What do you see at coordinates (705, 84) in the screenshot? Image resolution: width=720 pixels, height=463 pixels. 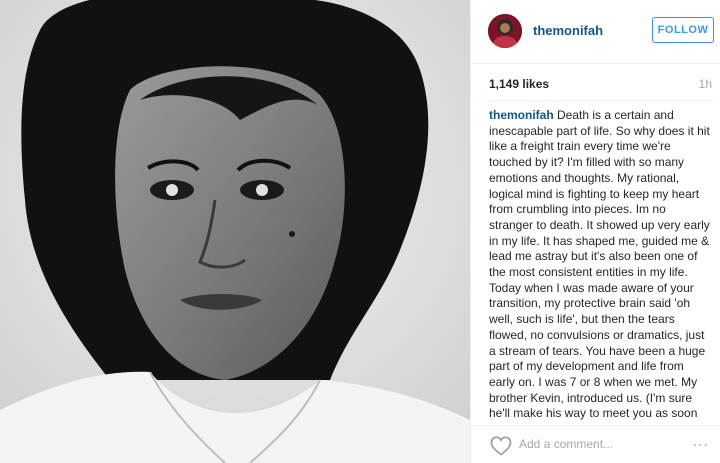 I see `post-timestamp: 1h` at bounding box center [705, 84].